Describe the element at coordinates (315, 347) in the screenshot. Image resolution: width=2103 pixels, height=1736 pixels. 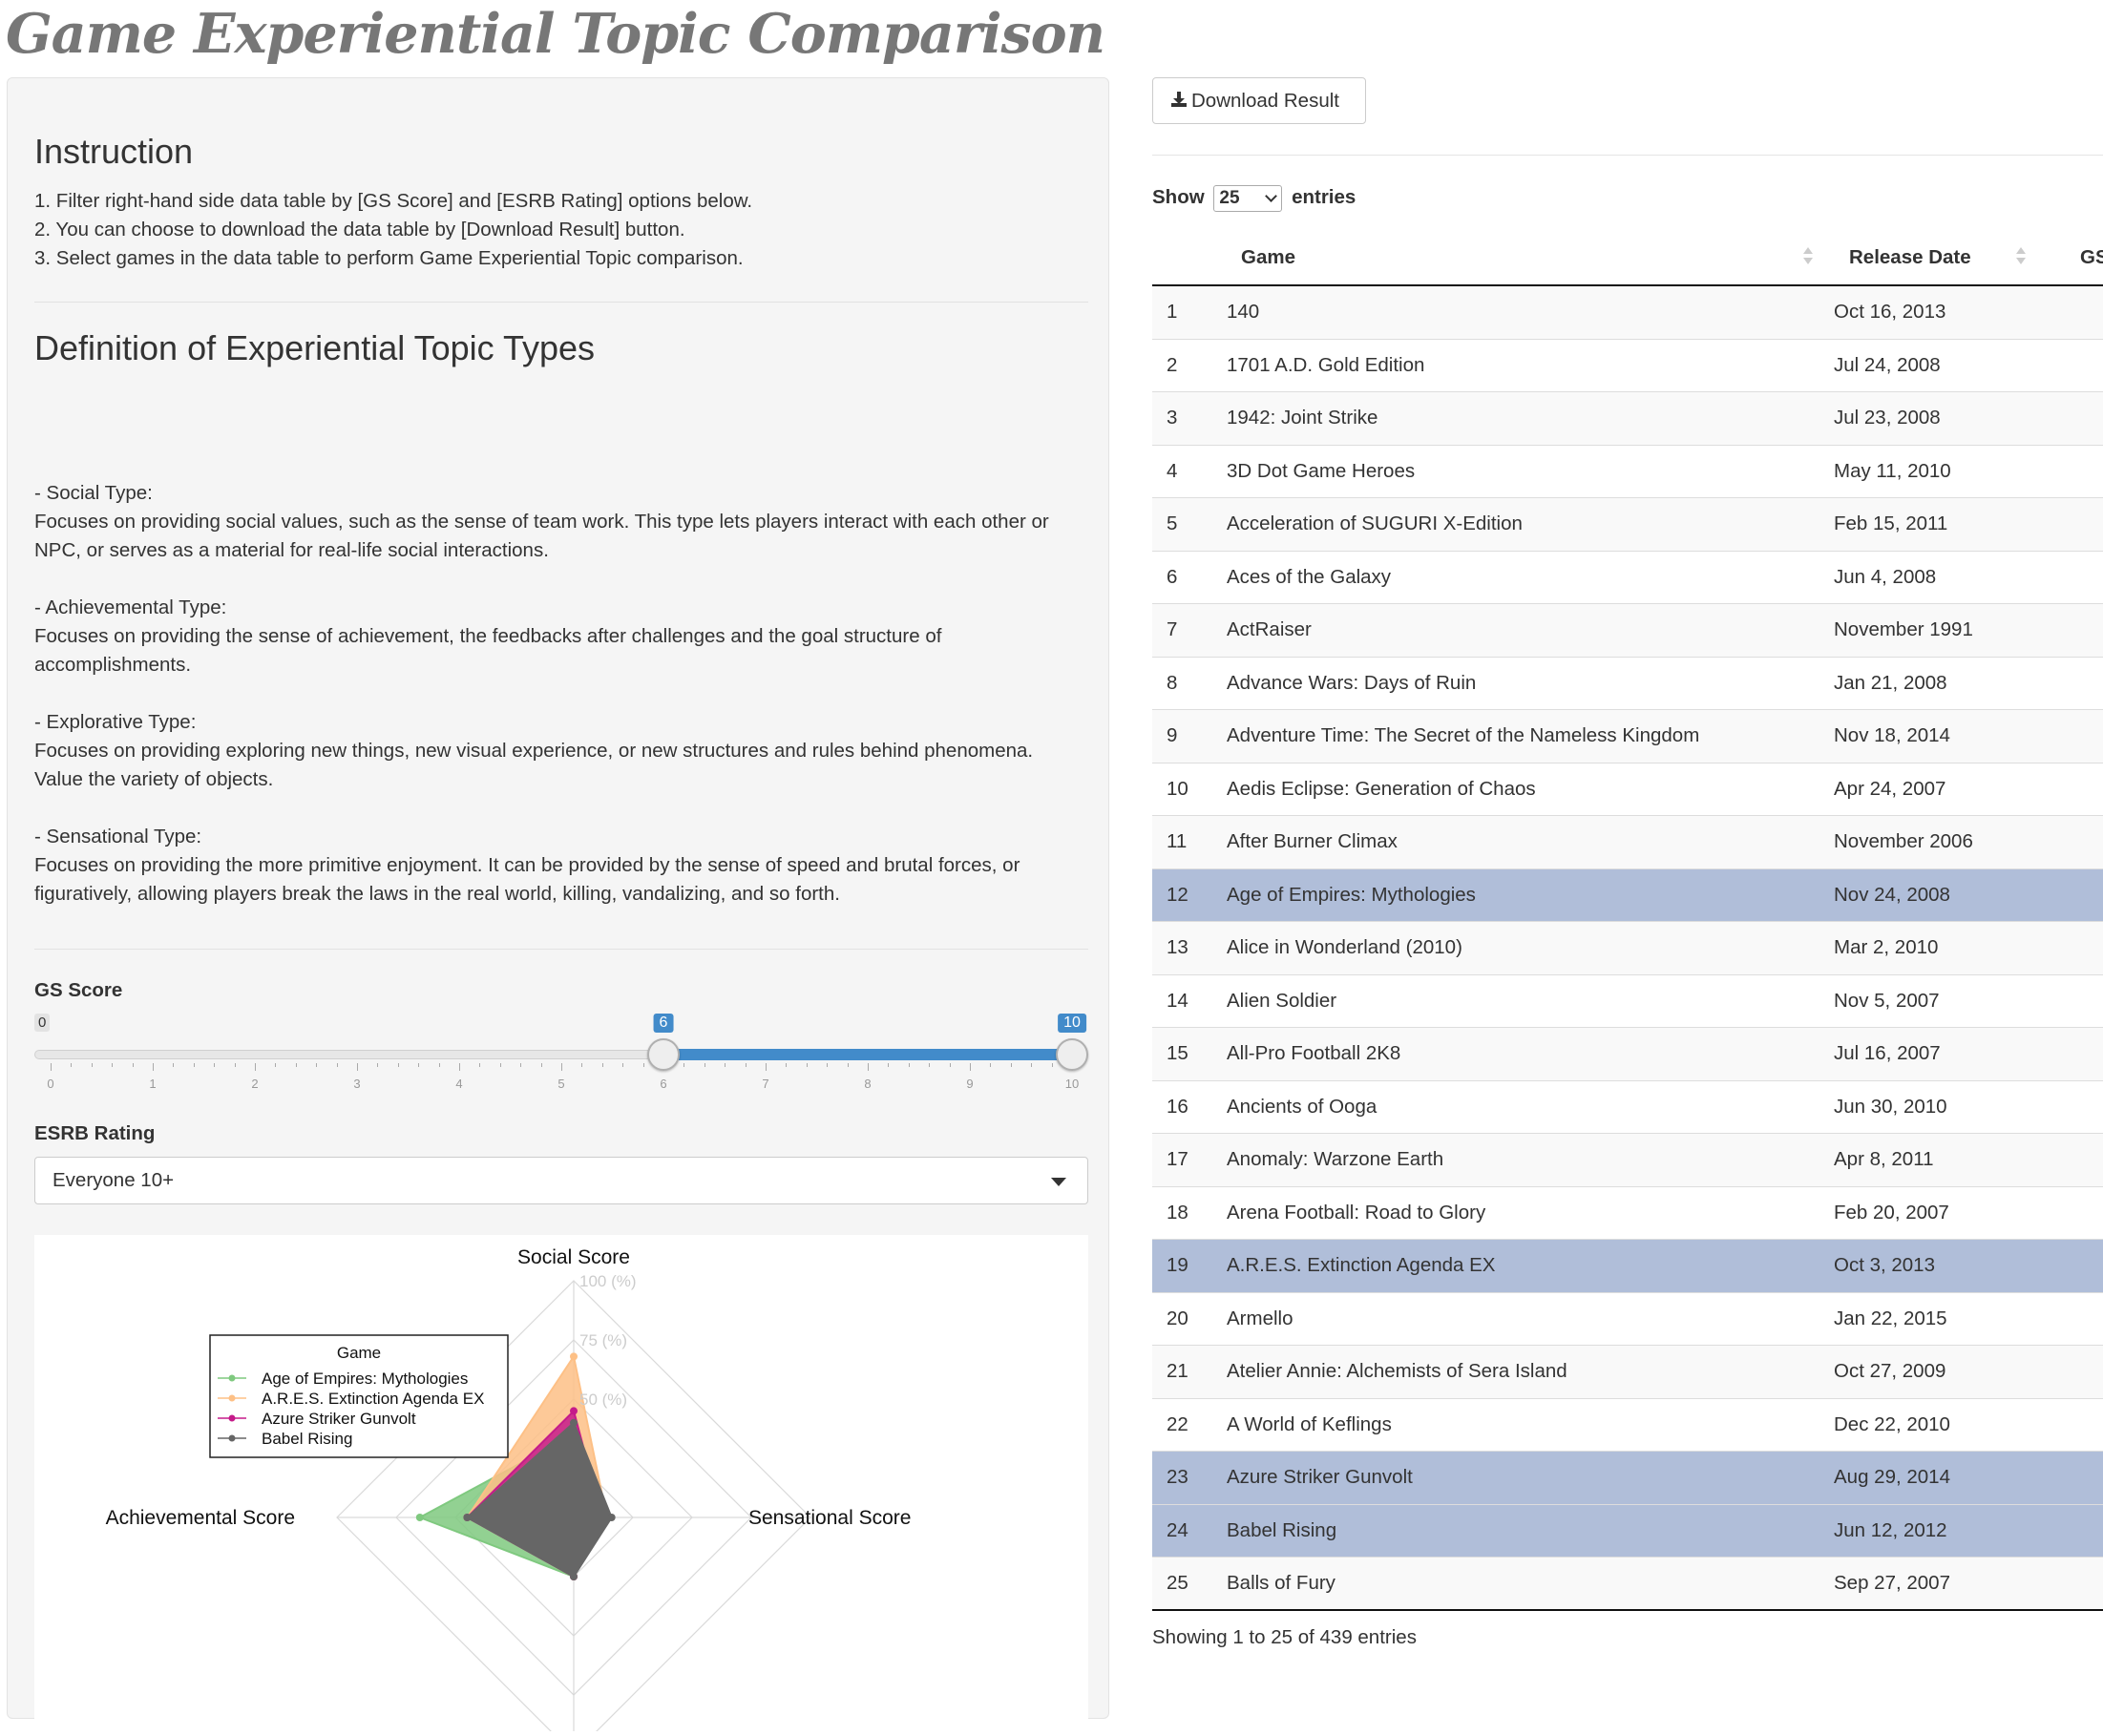
I see `definition-heading: Definition of Experiential Topic Types` at that location.